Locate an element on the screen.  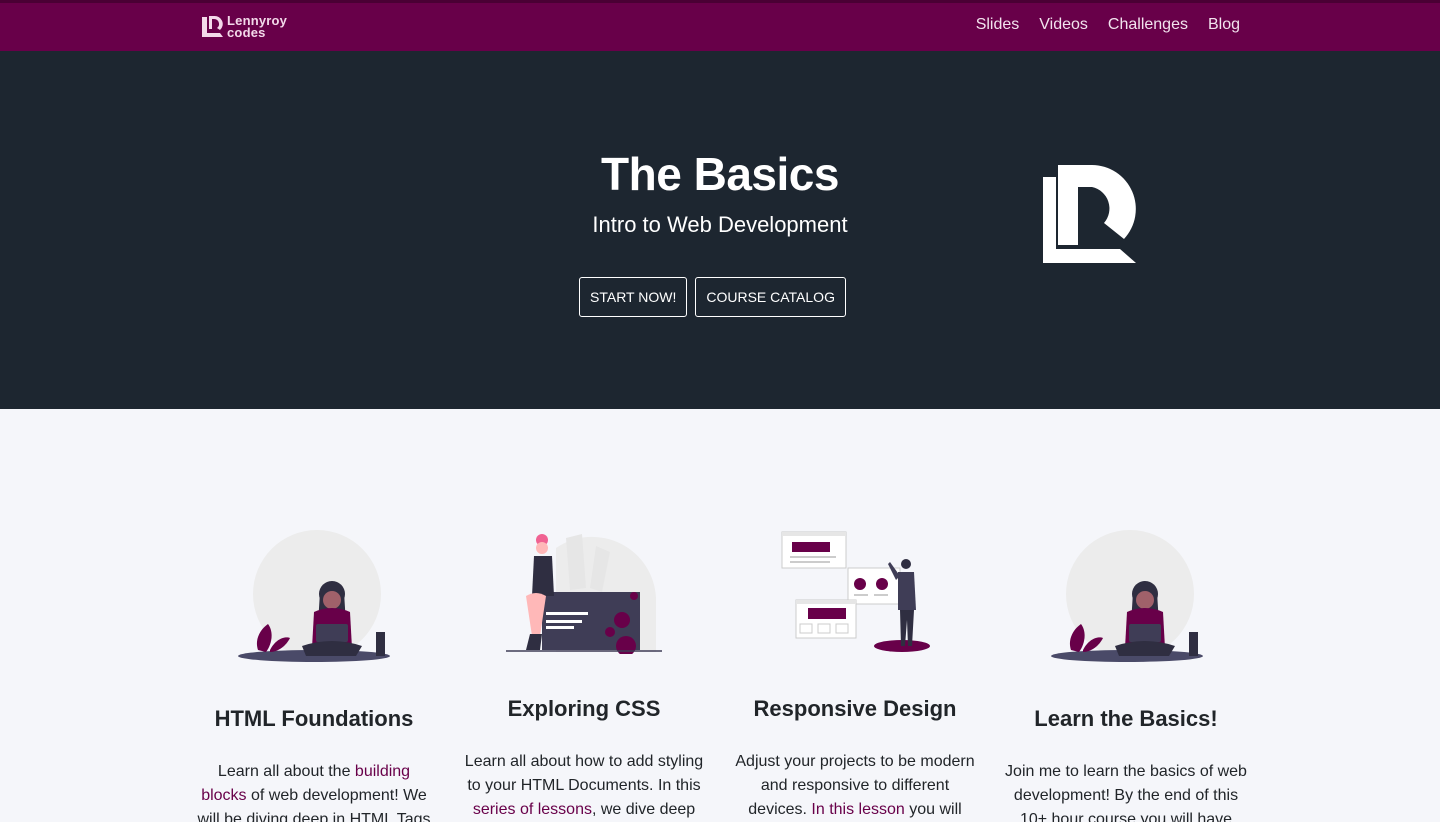
woman-code-editor-illustration is located at coordinates (584, 594).